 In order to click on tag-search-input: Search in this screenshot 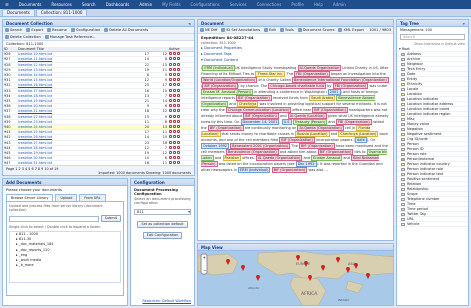, I will do `click(432, 37)`.